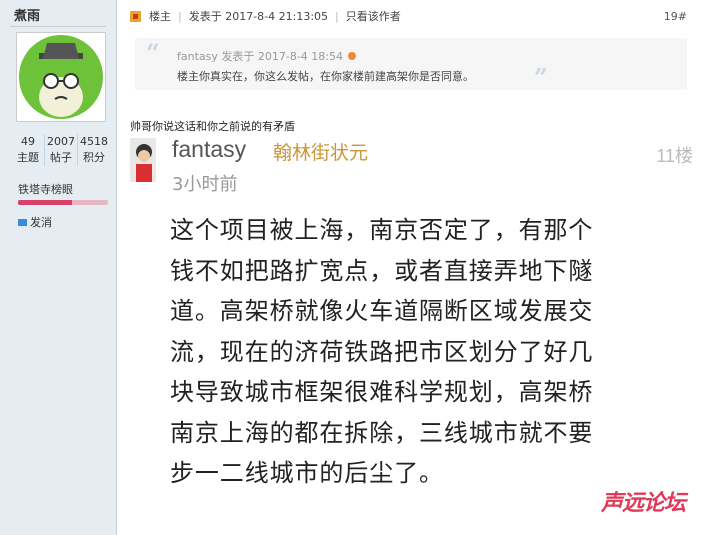  Describe the element at coordinates (307, 473) in the screenshot. I see `card-line: 步一二线城市的后尘了。` at that location.